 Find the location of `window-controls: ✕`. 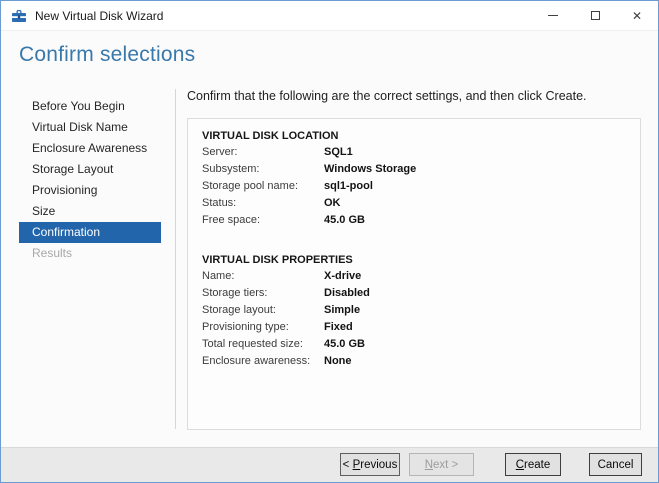

window-controls: ✕ is located at coordinates (595, 16).